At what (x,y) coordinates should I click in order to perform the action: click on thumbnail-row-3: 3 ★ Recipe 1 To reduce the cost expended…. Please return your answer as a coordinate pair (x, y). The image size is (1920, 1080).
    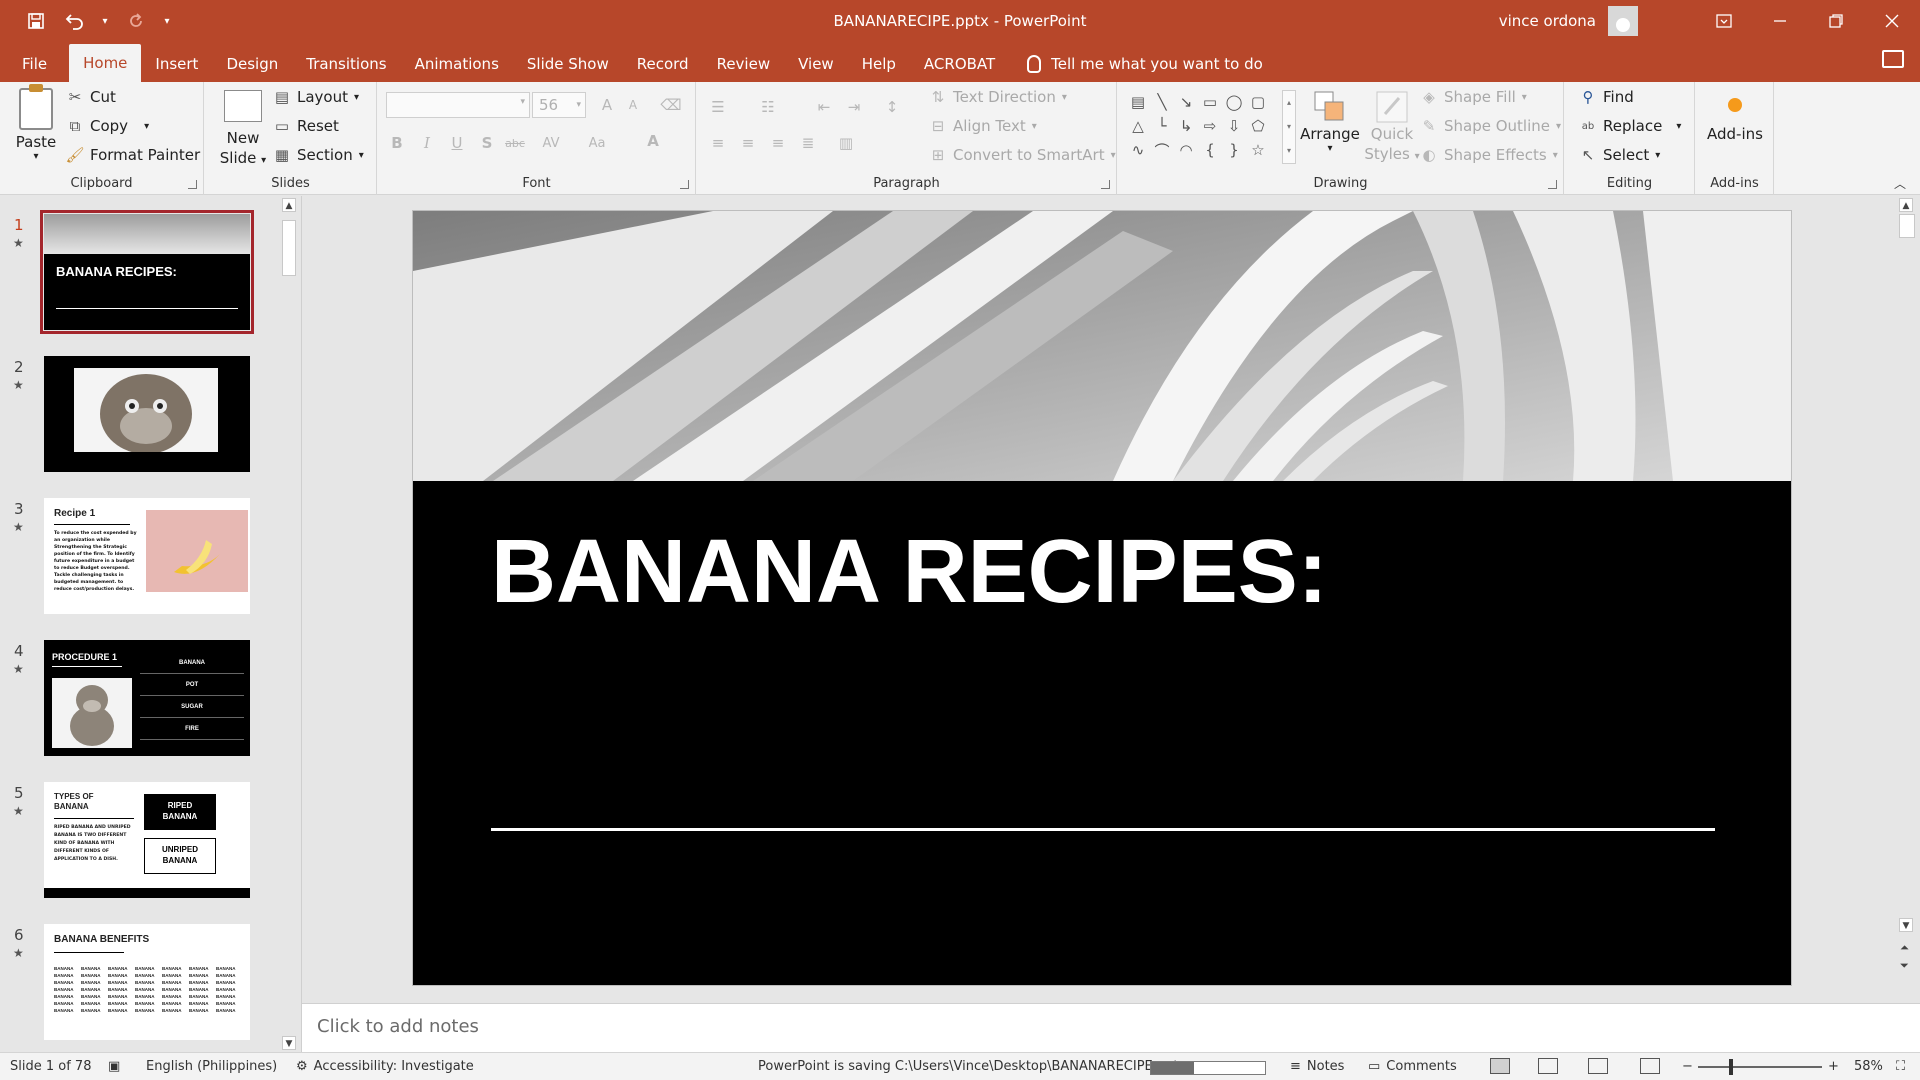
    Looking at the image, I should click on (150, 557).